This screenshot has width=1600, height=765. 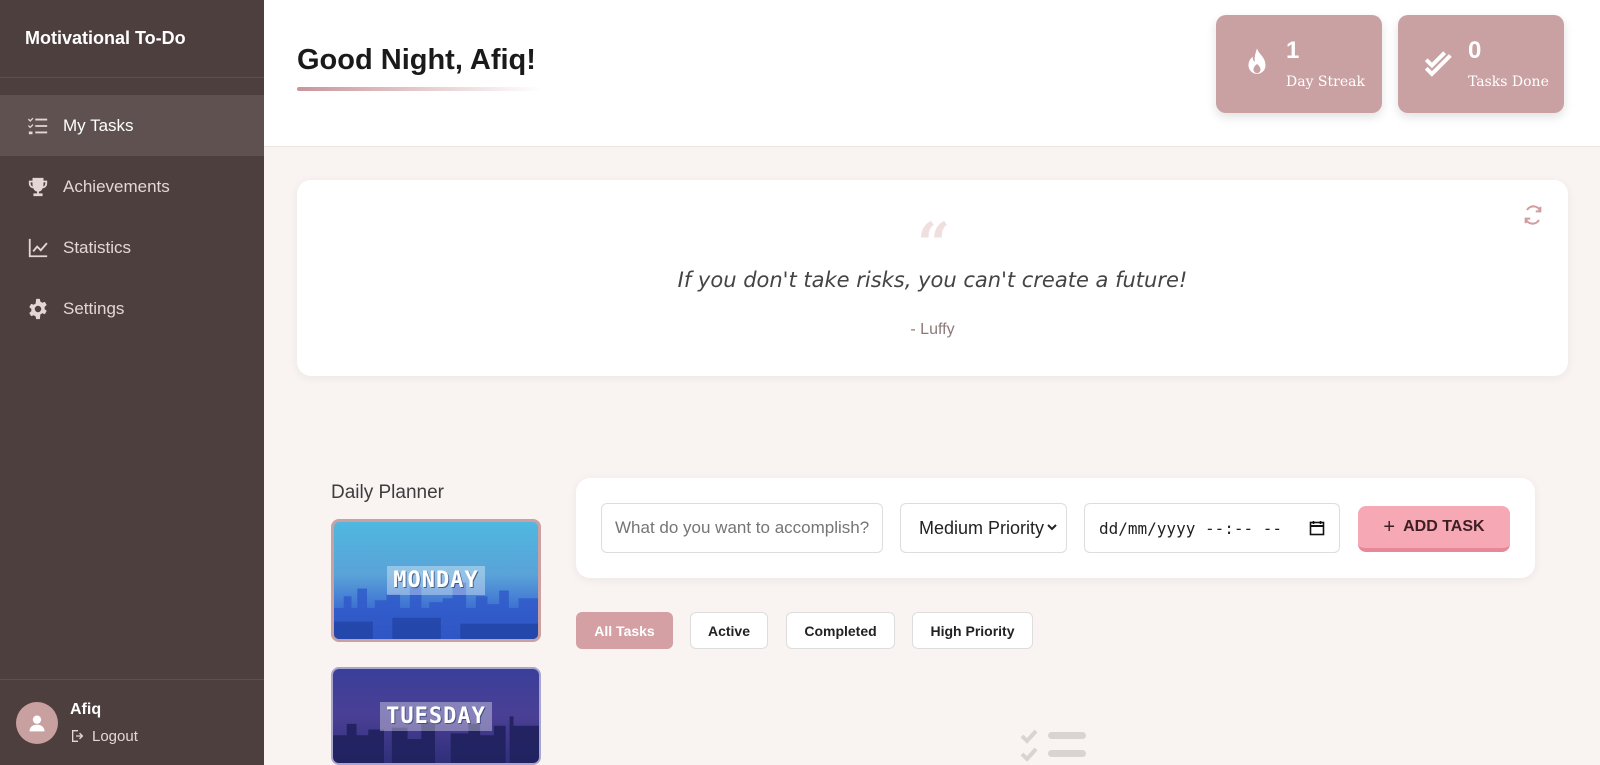 I want to click on user-name: Afiq, so click(x=86, y=709).